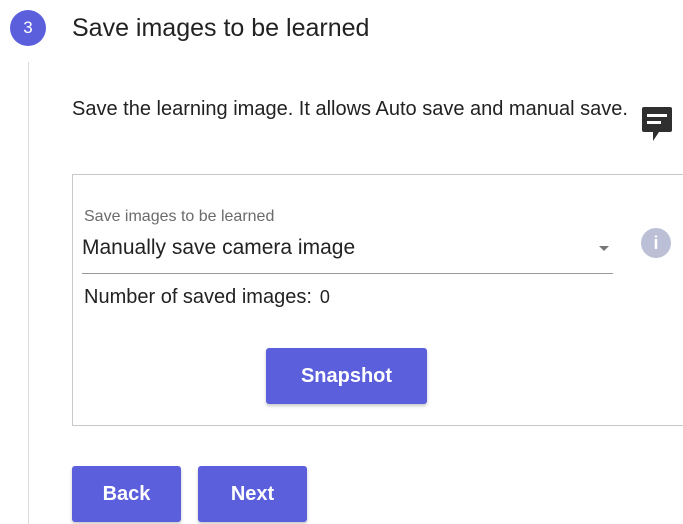 The height and width of the screenshot is (524, 683). What do you see at coordinates (126, 494) in the screenshot?
I see `back-button: Back` at bounding box center [126, 494].